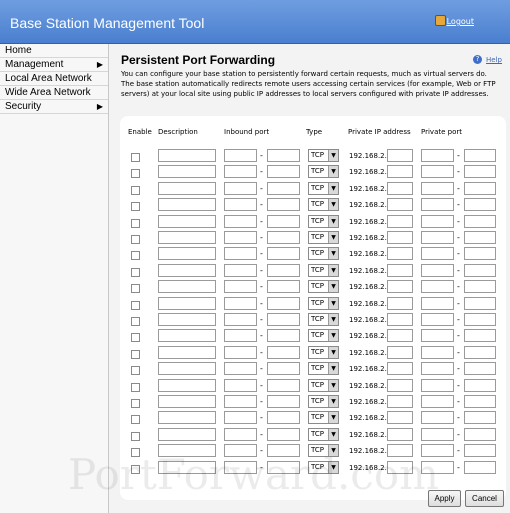  Describe the element at coordinates (54, 107) in the screenshot. I see `sidebar-item-security: Security ▶` at that location.